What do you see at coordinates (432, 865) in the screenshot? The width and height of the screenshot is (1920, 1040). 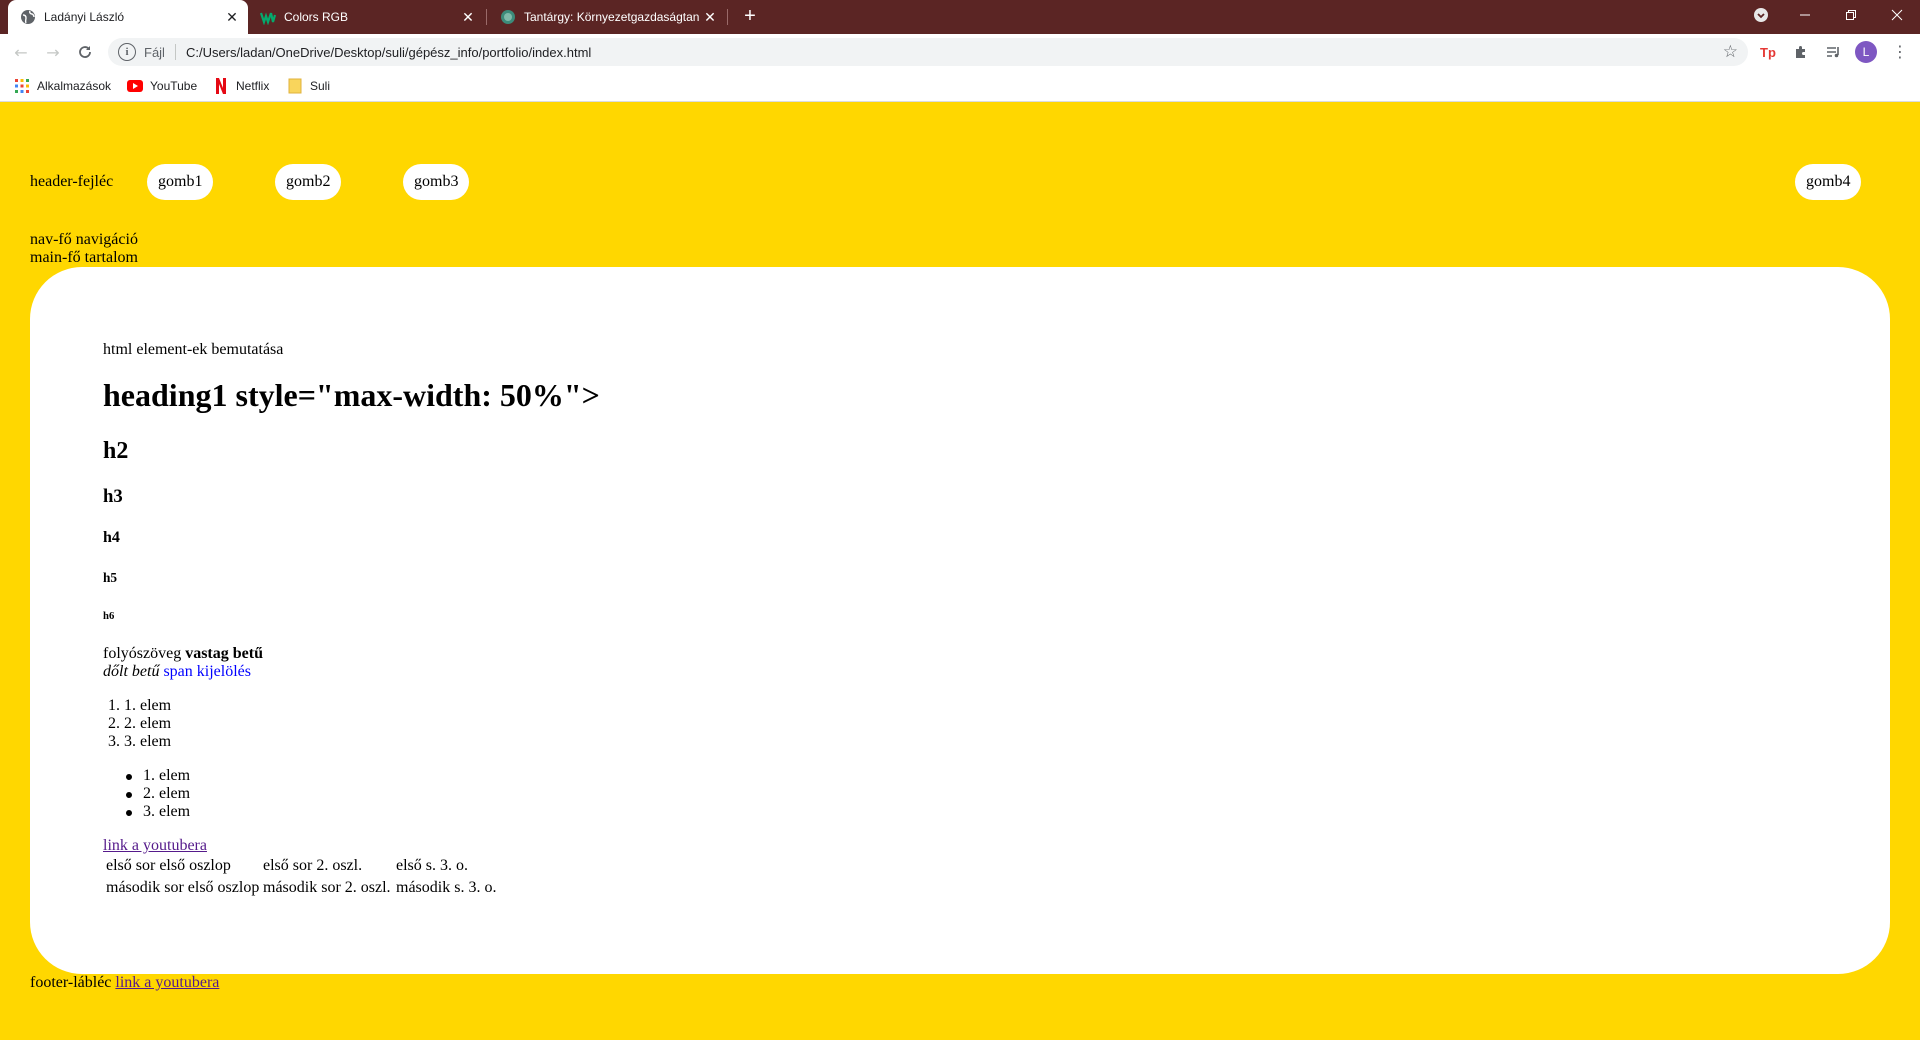 I see `table-cell: első s. 3. o.` at bounding box center [432, 865].